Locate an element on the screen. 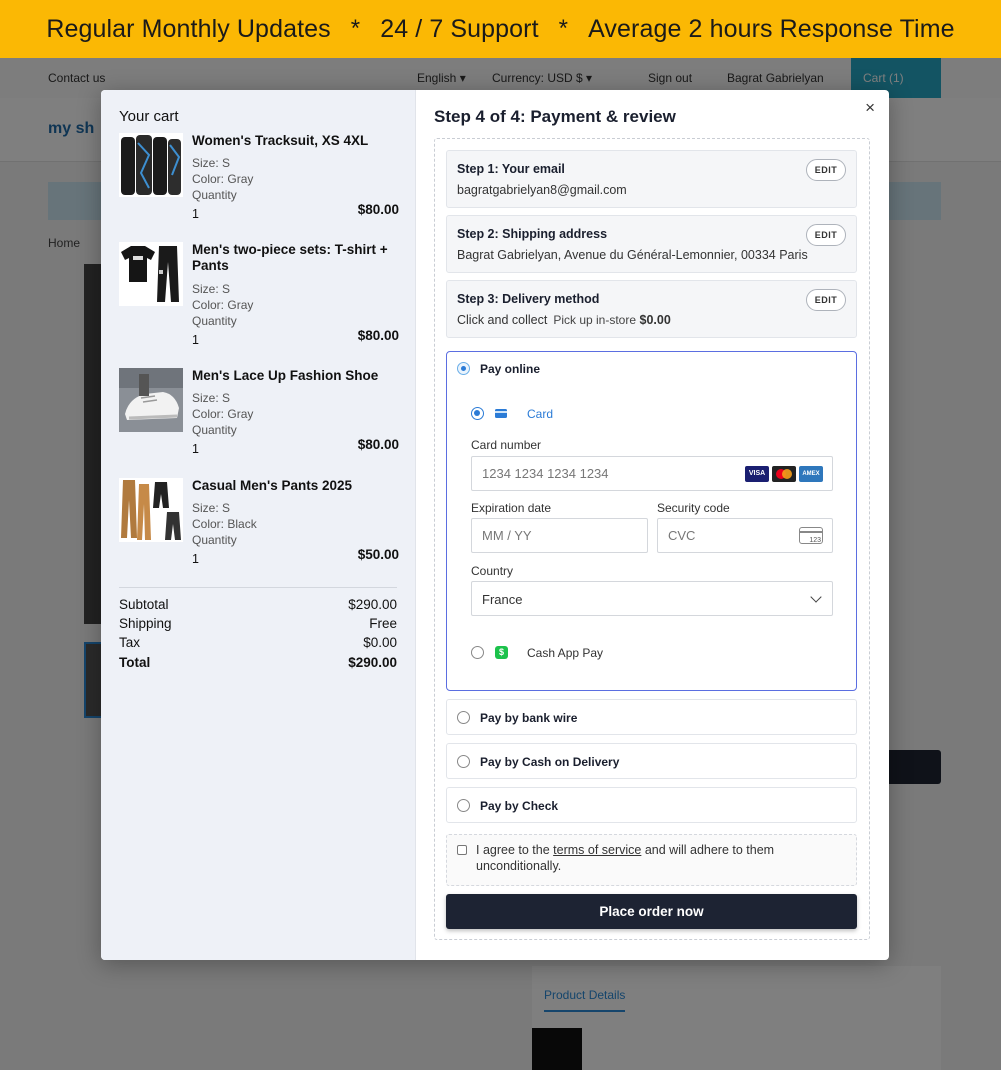 The height and width of the screenshot is (1070, 1001). shipping-value: Free is located at coordinates (383, 623).